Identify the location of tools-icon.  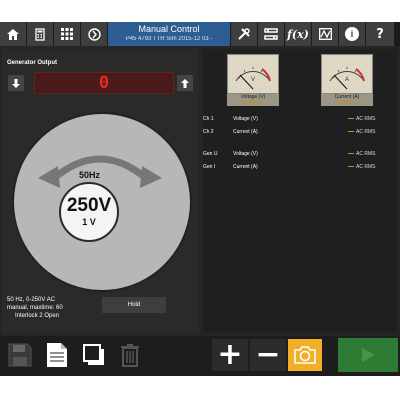
(244, 34).